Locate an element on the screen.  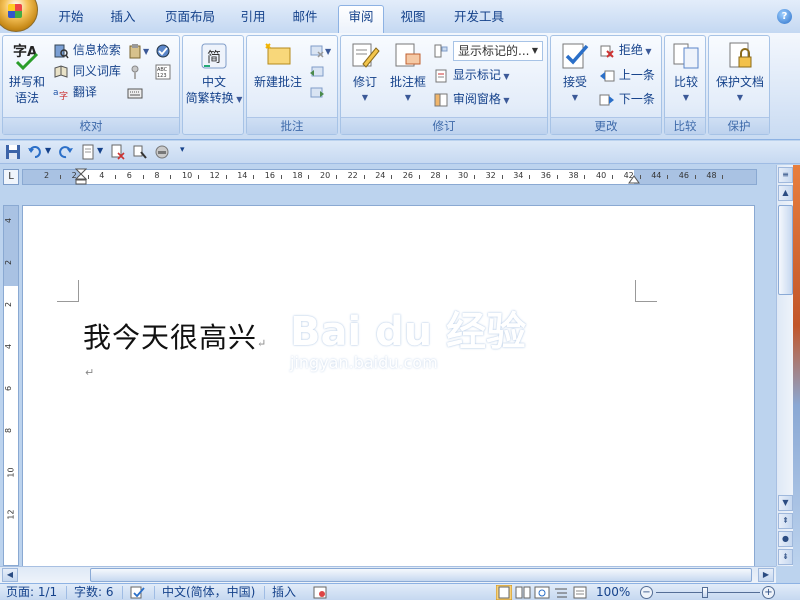
status-page: 页面: 1/1 is located at coordinates (31, 592).